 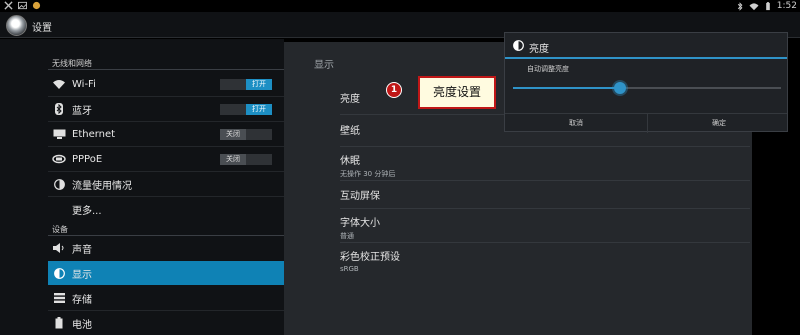 I want to click on setting-sleep: 休眠 无操作 30 分钟后, so click(x=367, y=165).